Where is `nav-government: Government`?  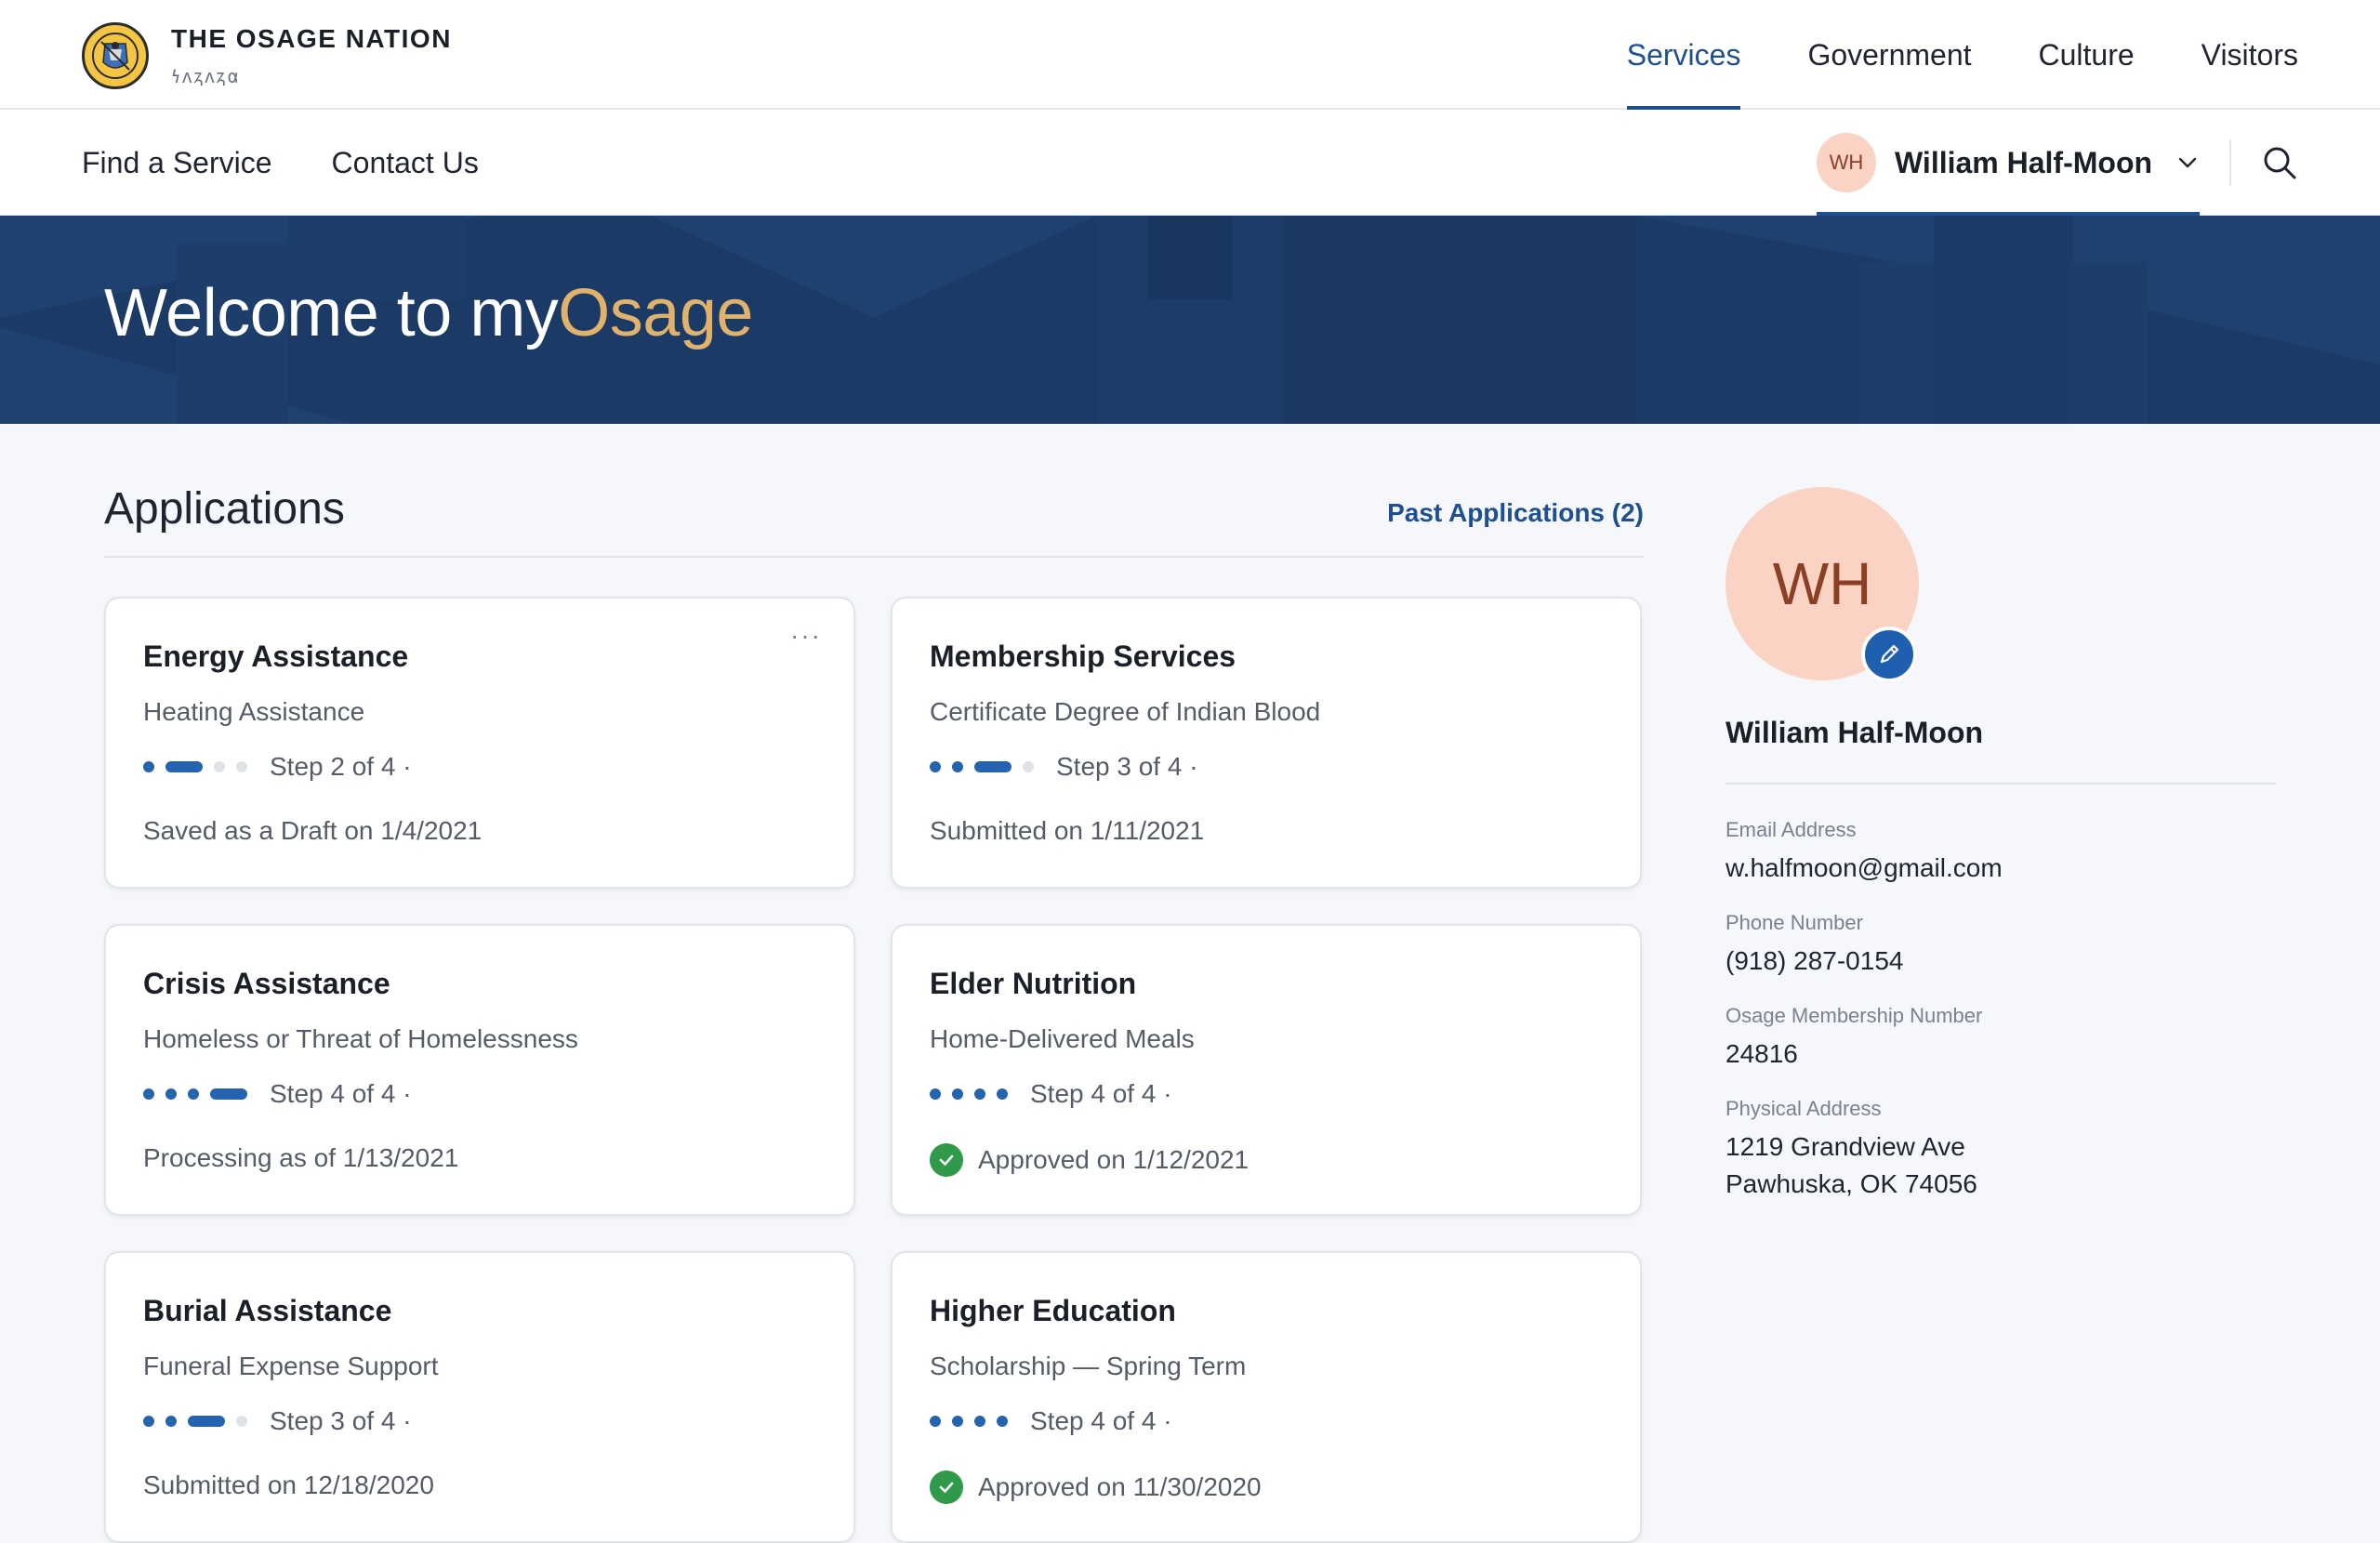
nav-government: Government is located at coordinates (1889, 55).